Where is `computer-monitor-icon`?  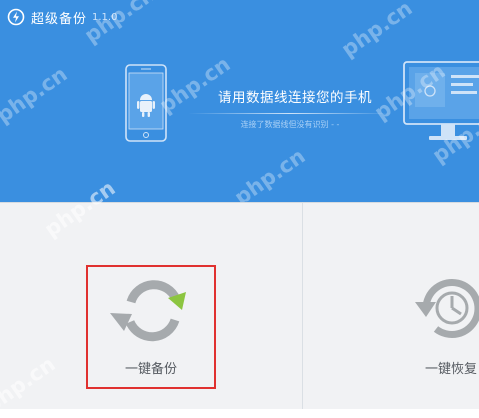
computer-monitor-icon is located at coordinates (441, 100).